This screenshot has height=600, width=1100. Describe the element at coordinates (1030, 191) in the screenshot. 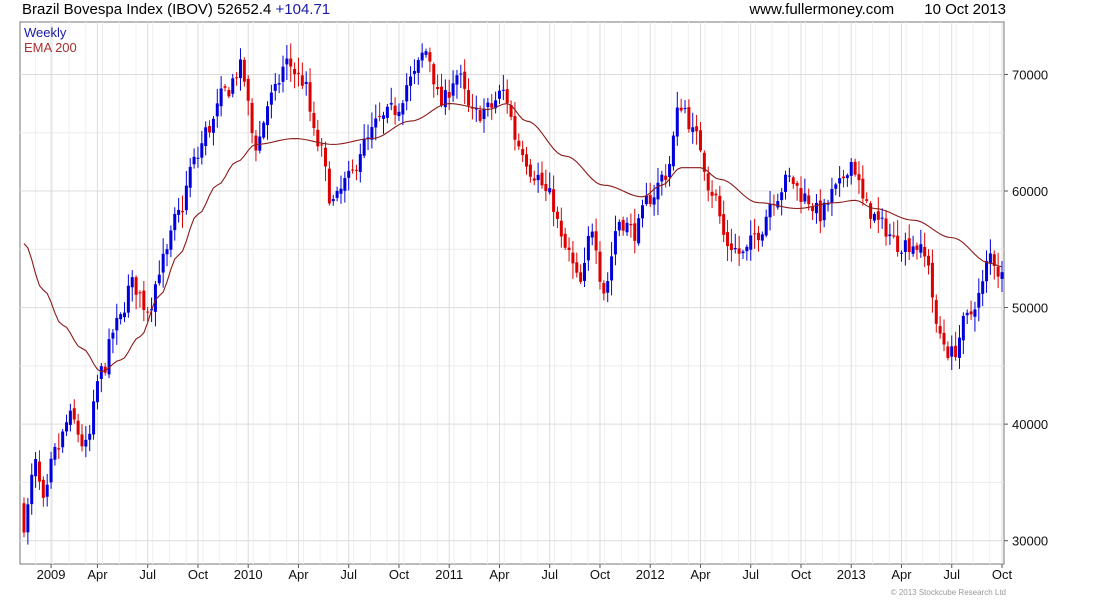

I see `y-tick-label: 60000` at that location.